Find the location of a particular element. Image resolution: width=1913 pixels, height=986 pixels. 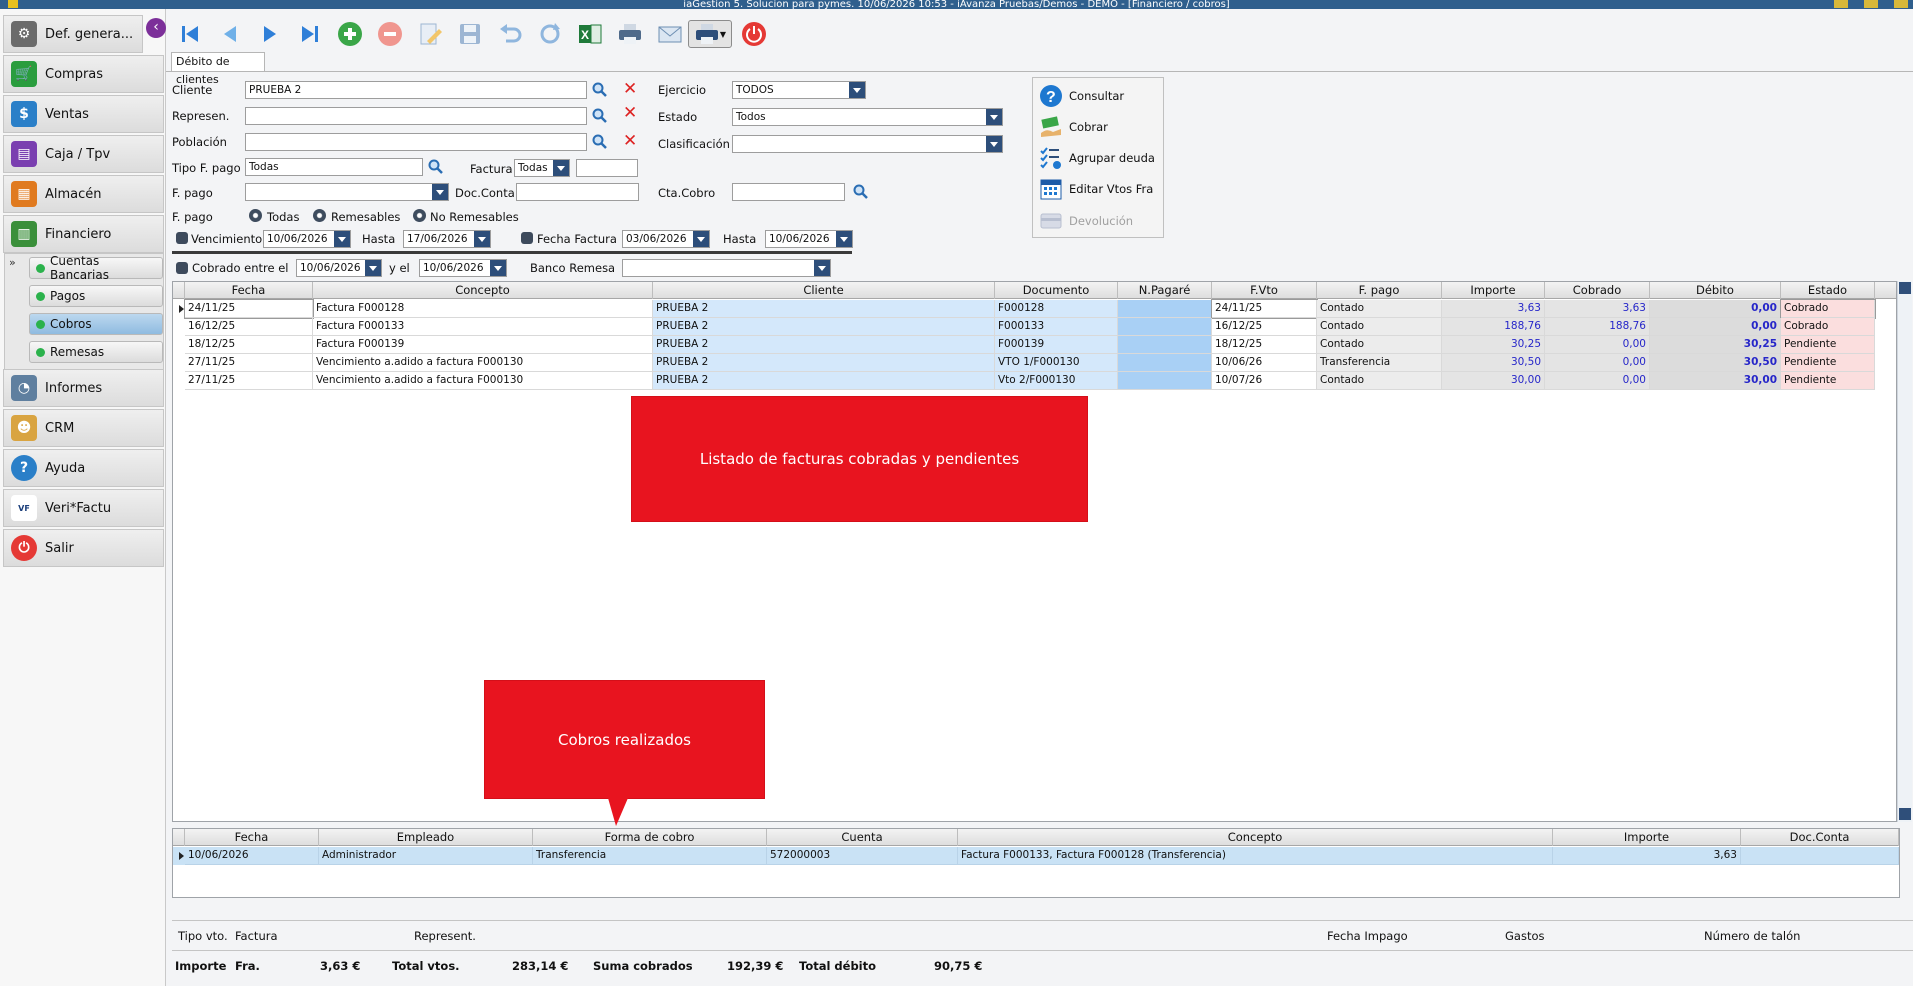

col-header-estado: Estado is located at coordinates (1828, 290).